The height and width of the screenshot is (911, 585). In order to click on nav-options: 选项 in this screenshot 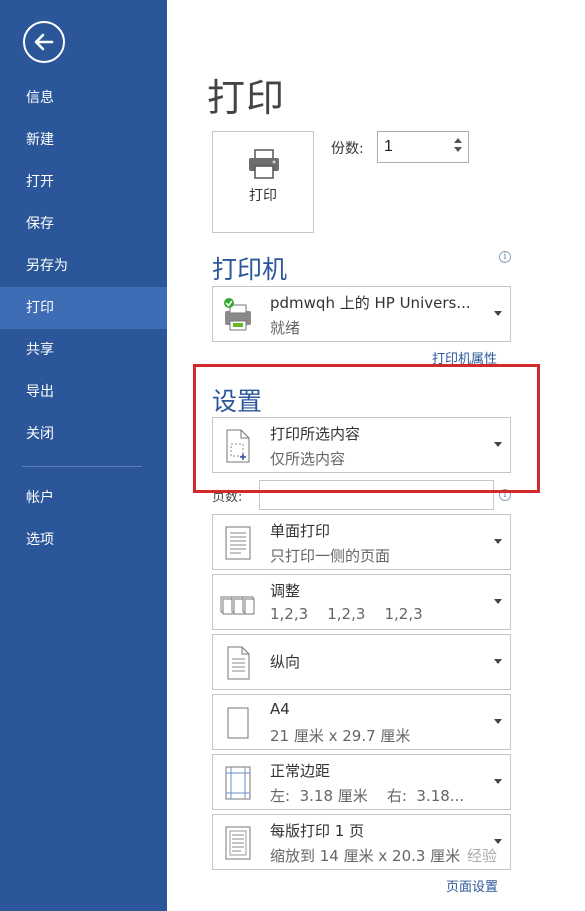, I will do `click(83, 540)`.